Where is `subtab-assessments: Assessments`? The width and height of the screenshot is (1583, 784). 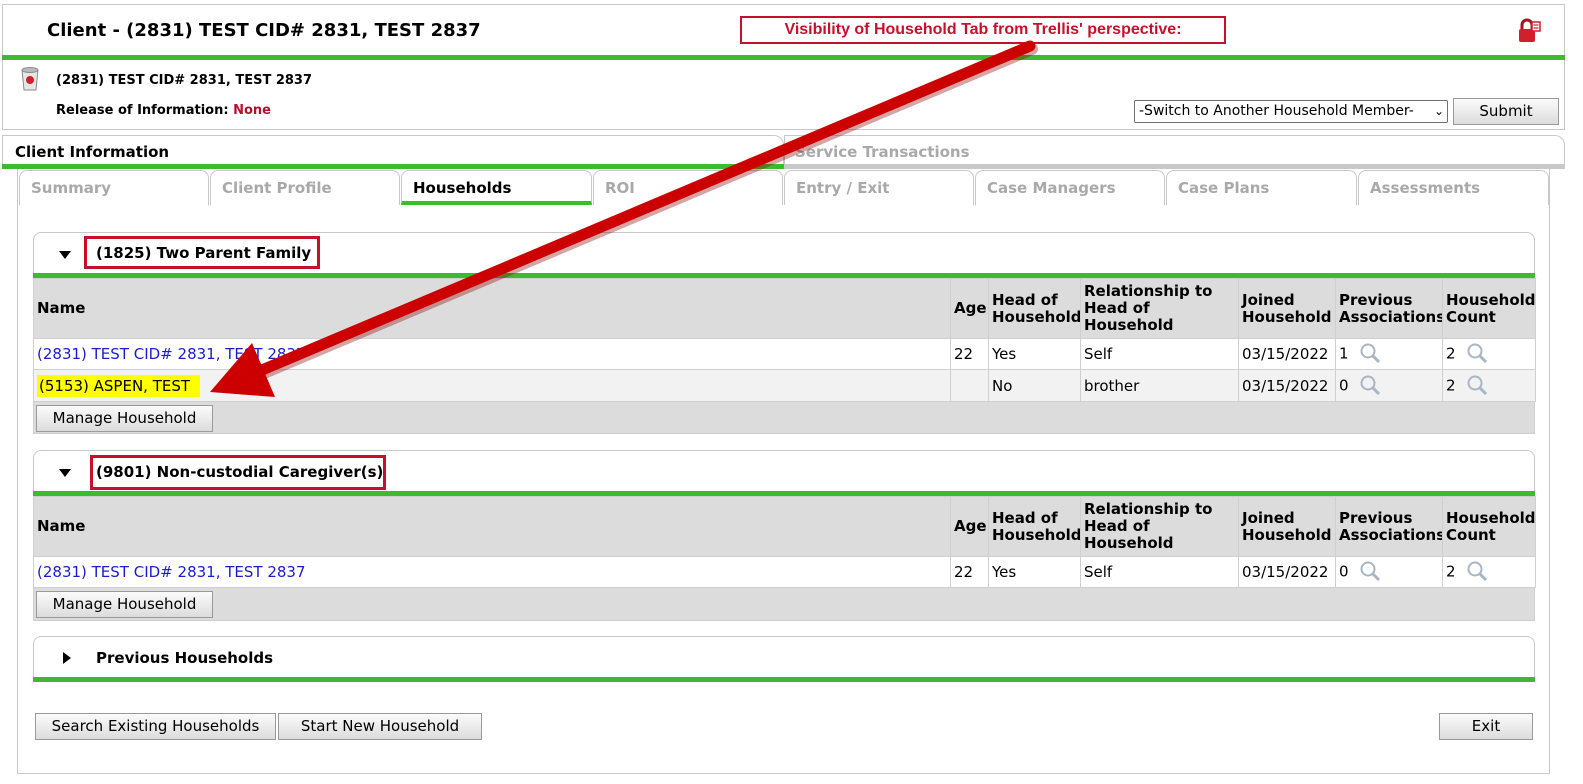 subtab-assessments: Assessments is located at coordinates (1453, 187).